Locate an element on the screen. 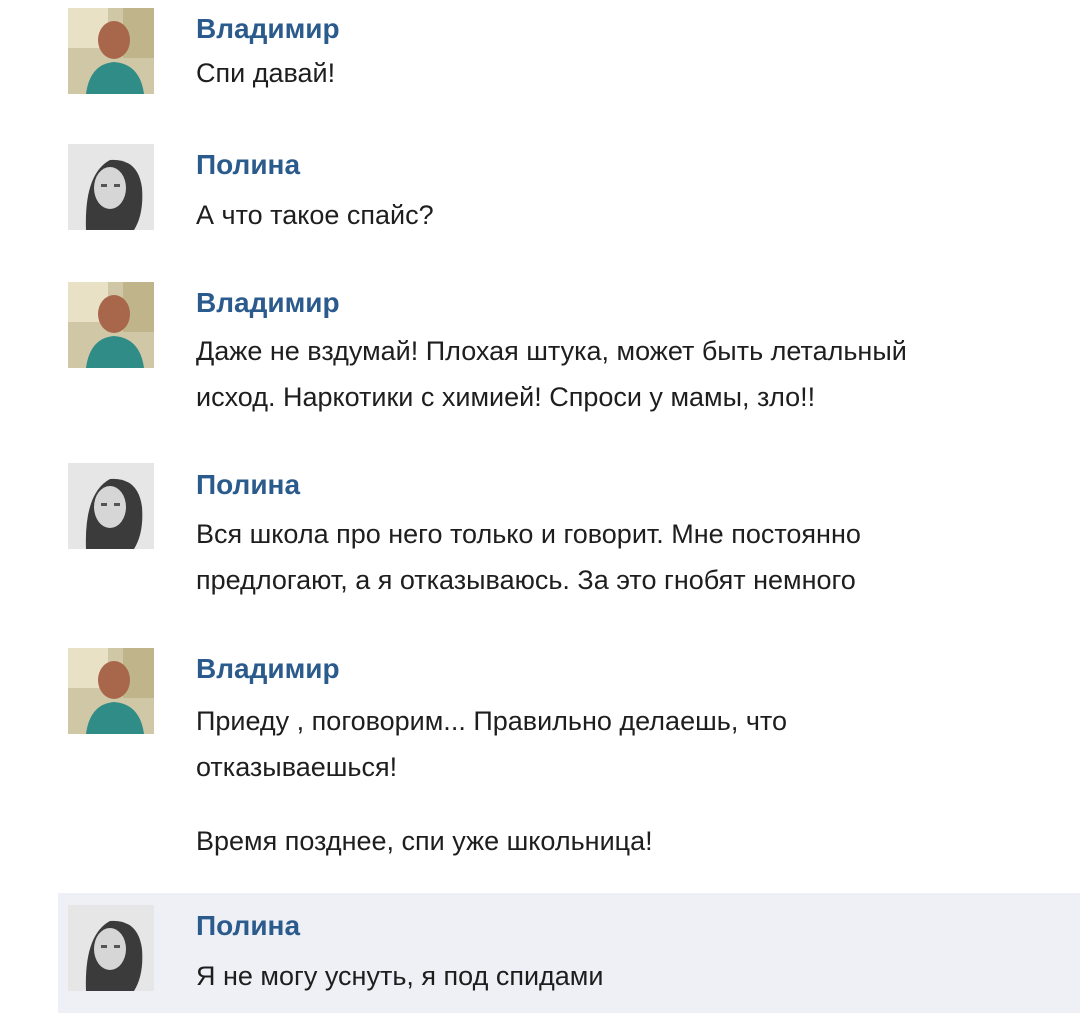  message-text: Спи давай! is located at coordinates (626, 73).